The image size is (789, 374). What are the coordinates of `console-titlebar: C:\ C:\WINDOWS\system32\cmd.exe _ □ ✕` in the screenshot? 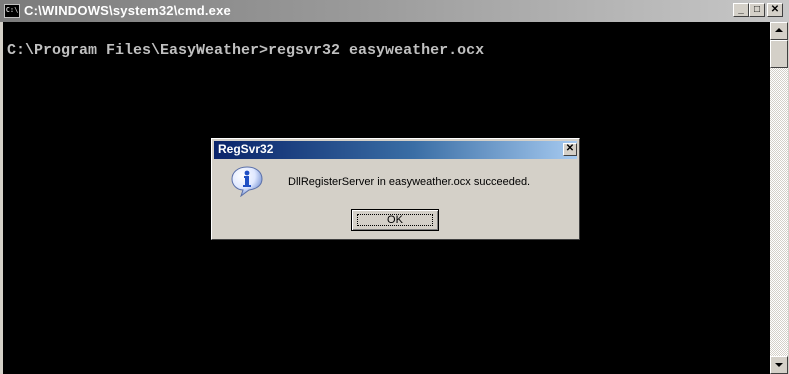 It's located at (394, 11).